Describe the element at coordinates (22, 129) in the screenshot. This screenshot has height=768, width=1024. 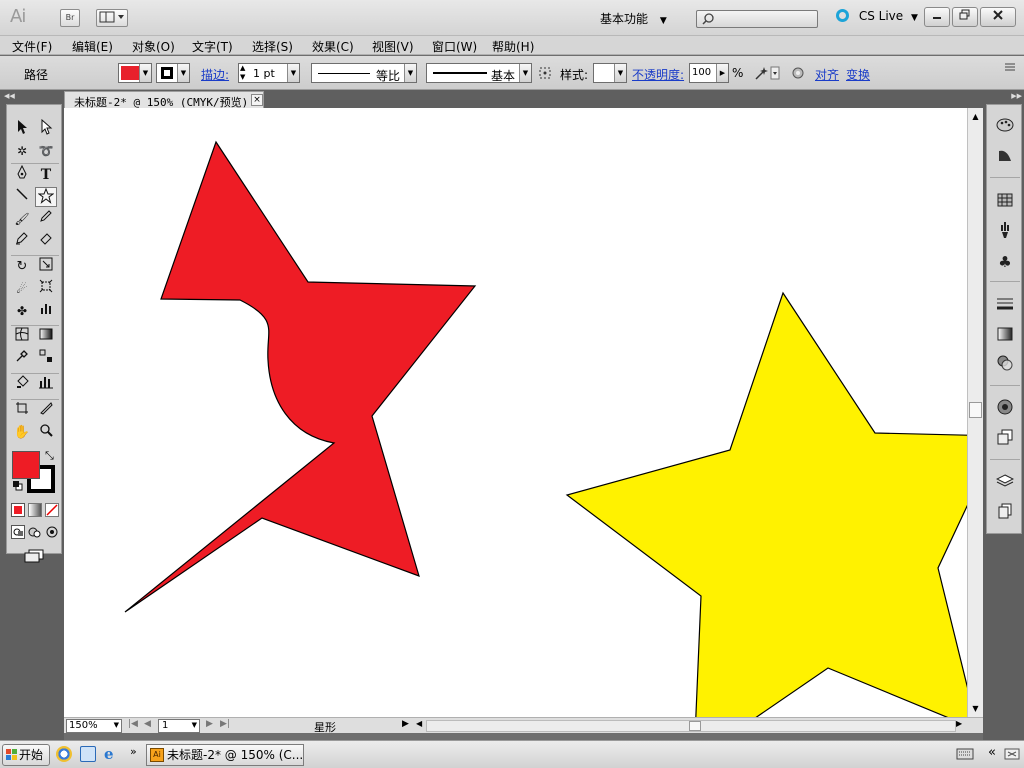
I see `selection-tool` at that location.